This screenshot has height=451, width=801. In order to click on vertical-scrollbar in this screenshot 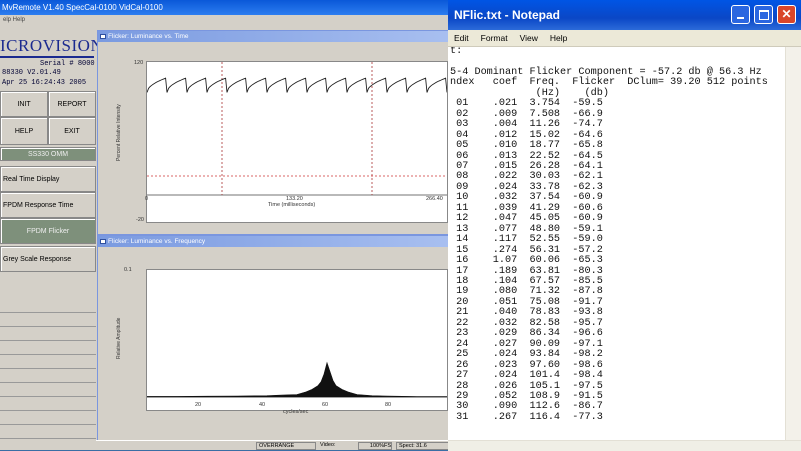, I will do `click(793, 243)`.